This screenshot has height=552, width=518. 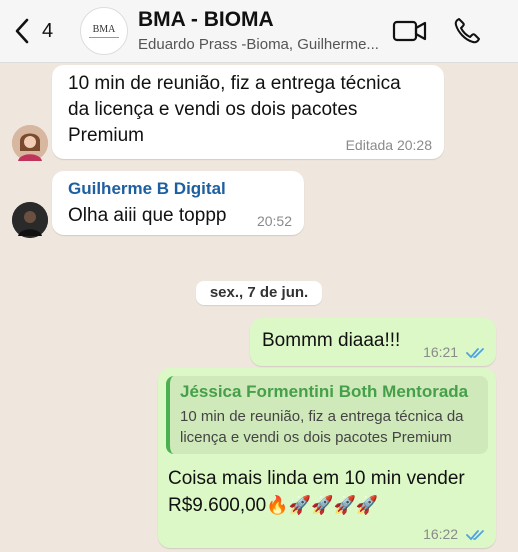 I want to click on voice-call-button, so click(x=467, y=31).